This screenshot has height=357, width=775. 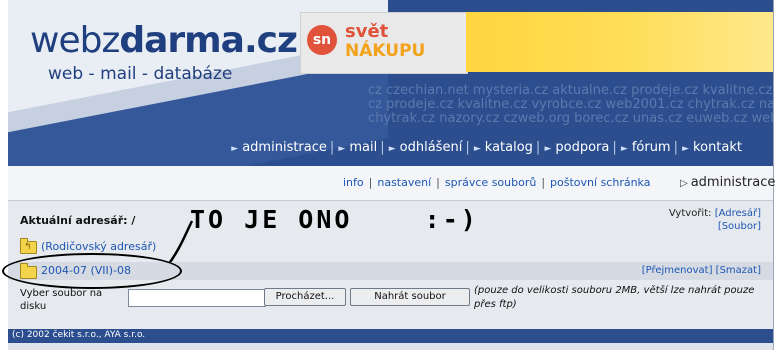 I want to click on ad-banner-yellow, so click(x=619, y=42).